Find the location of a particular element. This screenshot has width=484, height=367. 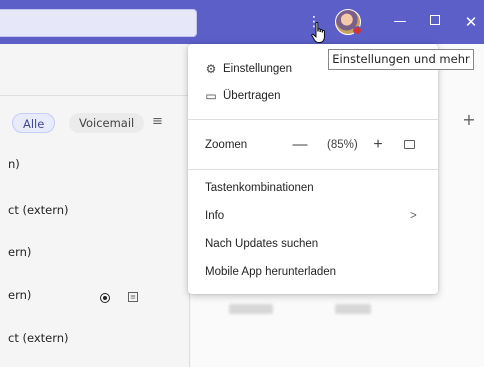

title-bar: ⋮ — ✕ is located at coordinates (242, 22).